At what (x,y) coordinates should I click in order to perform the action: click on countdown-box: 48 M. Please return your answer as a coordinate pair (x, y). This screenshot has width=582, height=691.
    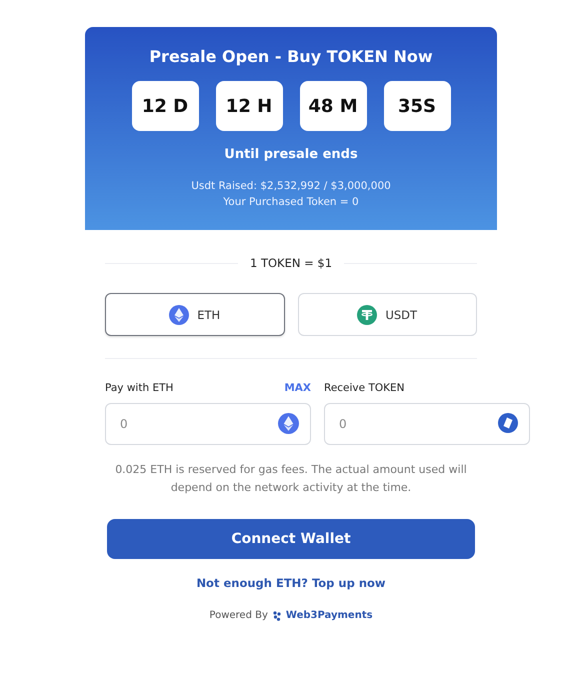
    Looking at the image, I should click on (333, 106).